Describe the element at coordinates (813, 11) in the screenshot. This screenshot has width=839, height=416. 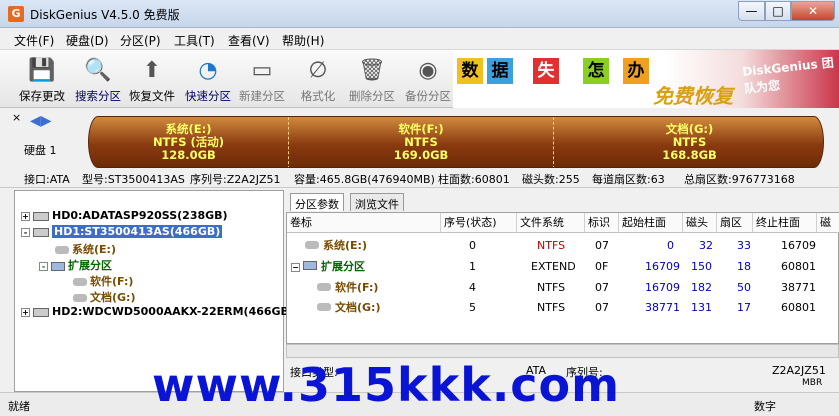
I see `close-button: ✕` at that location.